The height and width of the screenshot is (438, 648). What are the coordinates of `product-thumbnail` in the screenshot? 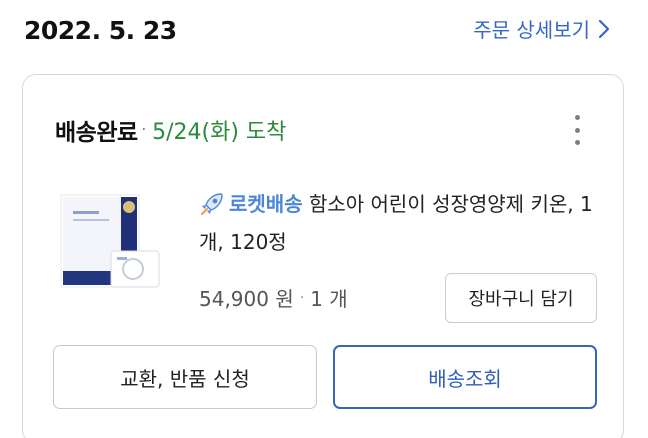 It's located at (111, 242).